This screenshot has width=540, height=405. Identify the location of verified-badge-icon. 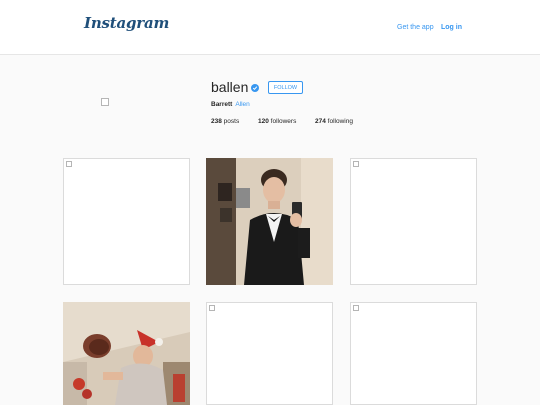
(255, 88).